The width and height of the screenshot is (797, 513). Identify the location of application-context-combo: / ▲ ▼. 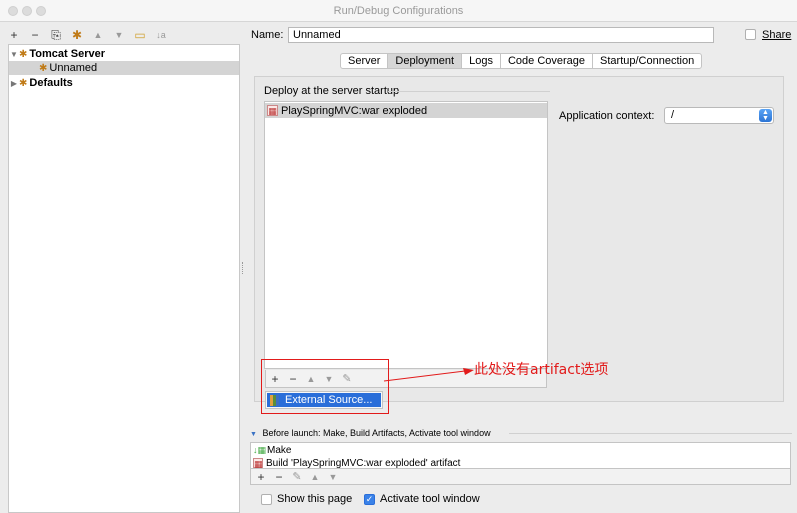
(719, 115).